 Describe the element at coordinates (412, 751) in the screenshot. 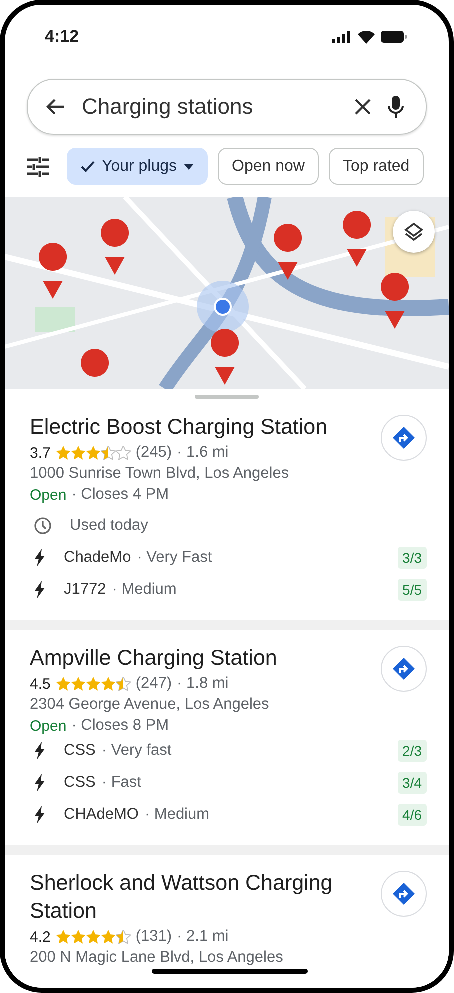

I see `availability-badge: 2/3` at that location.